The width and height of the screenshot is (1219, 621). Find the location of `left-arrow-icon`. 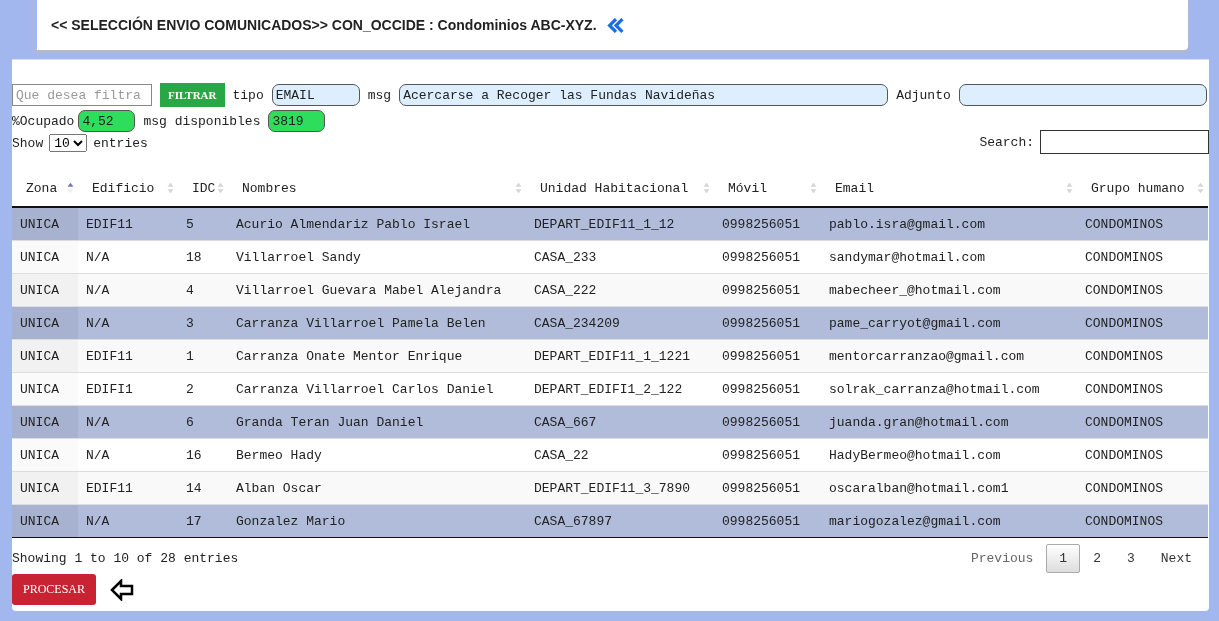

left-arrow-icon is located at coordinates (122, 589).